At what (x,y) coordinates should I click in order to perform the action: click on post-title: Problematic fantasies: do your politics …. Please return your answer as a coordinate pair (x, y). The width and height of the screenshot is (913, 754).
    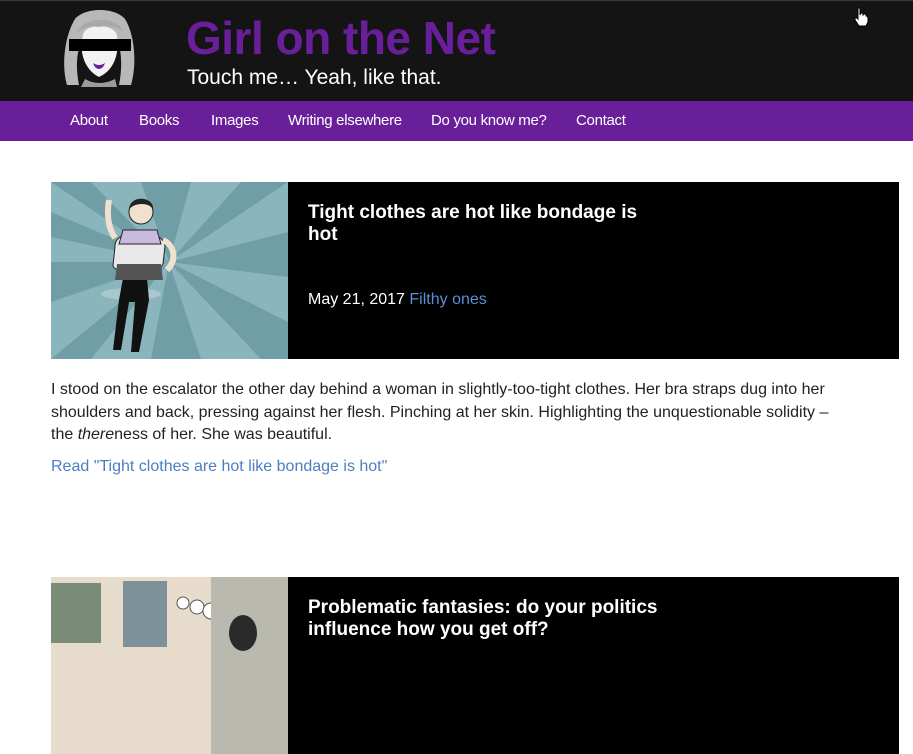
    Looking at the image, I should click on (483, 619).